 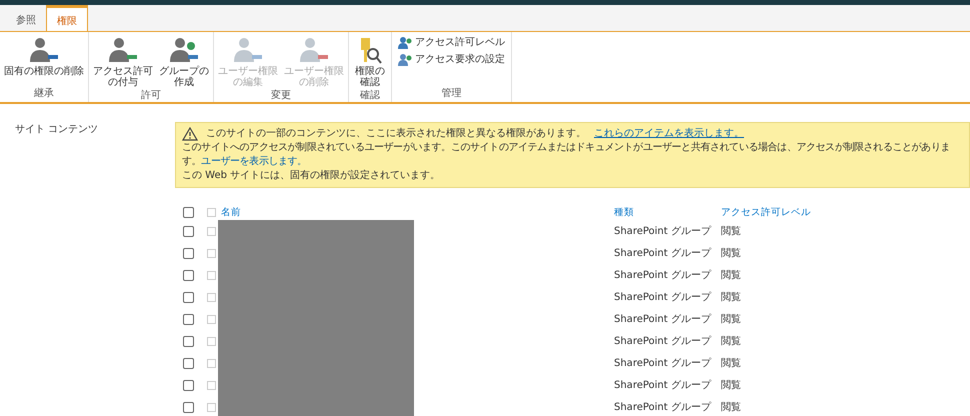 What do you see at coordinates (370, 60) in the screenshot?
I see `ribbon-button: 権限の 確認` at bounding box center [370, 60].